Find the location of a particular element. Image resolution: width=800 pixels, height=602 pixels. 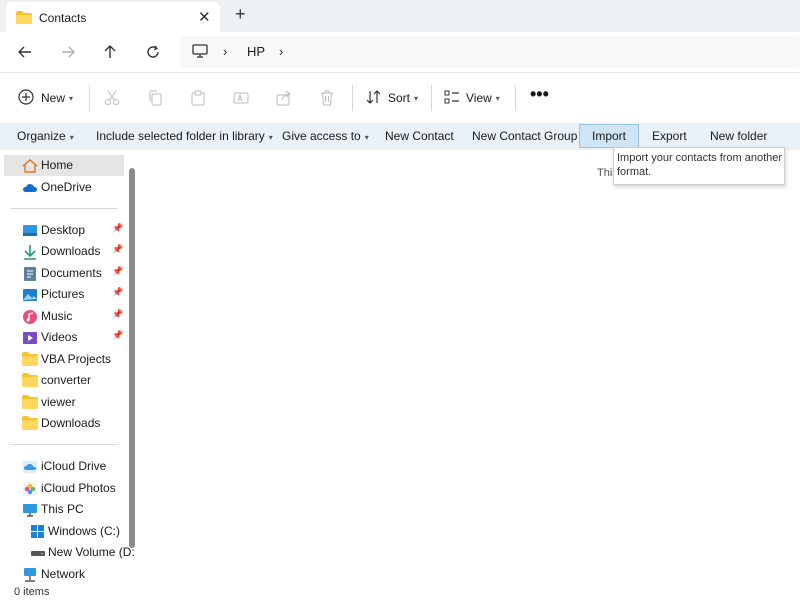

sidebar-item-label: This PC is located at coordinates (62, 509).